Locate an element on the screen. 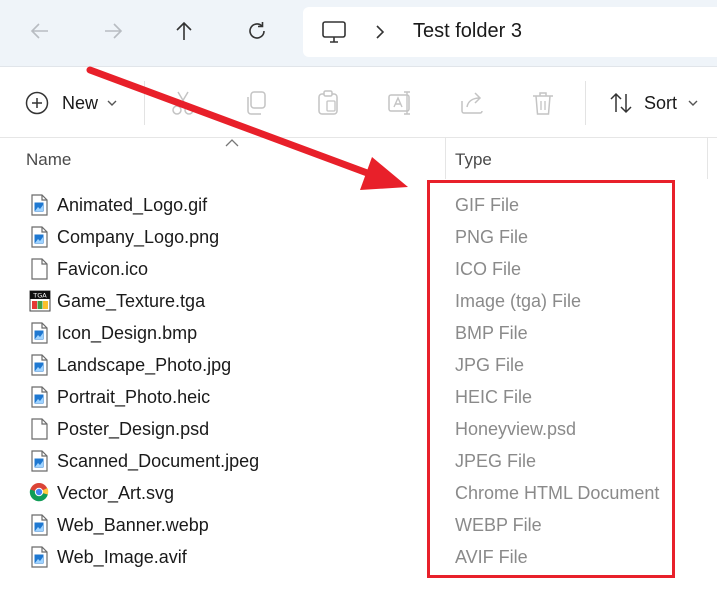 Image resolution: width=717 pixels, height=591 pixels. column-header-row: Name Type is located at coordinates (358, 159).